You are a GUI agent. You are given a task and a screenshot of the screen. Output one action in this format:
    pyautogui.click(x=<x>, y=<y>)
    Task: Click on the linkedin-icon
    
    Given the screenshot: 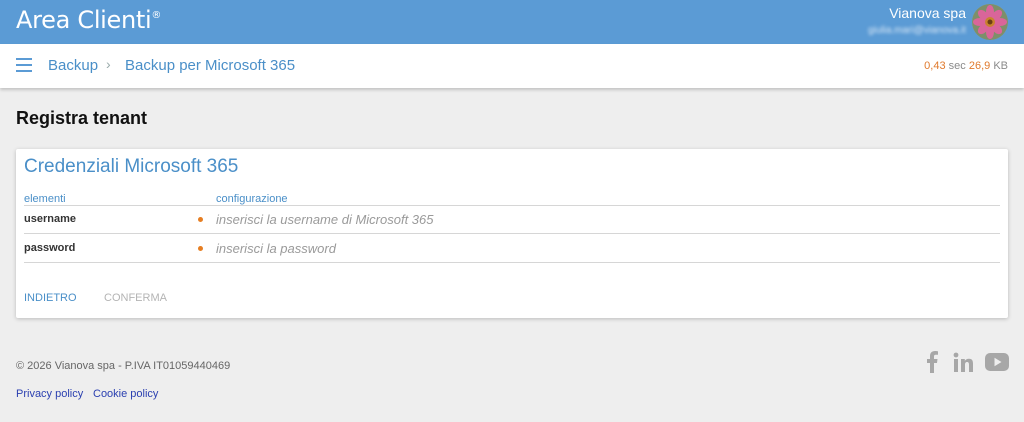 What is the action you would take?
    pyautogui.click(x=963, y=362)
    